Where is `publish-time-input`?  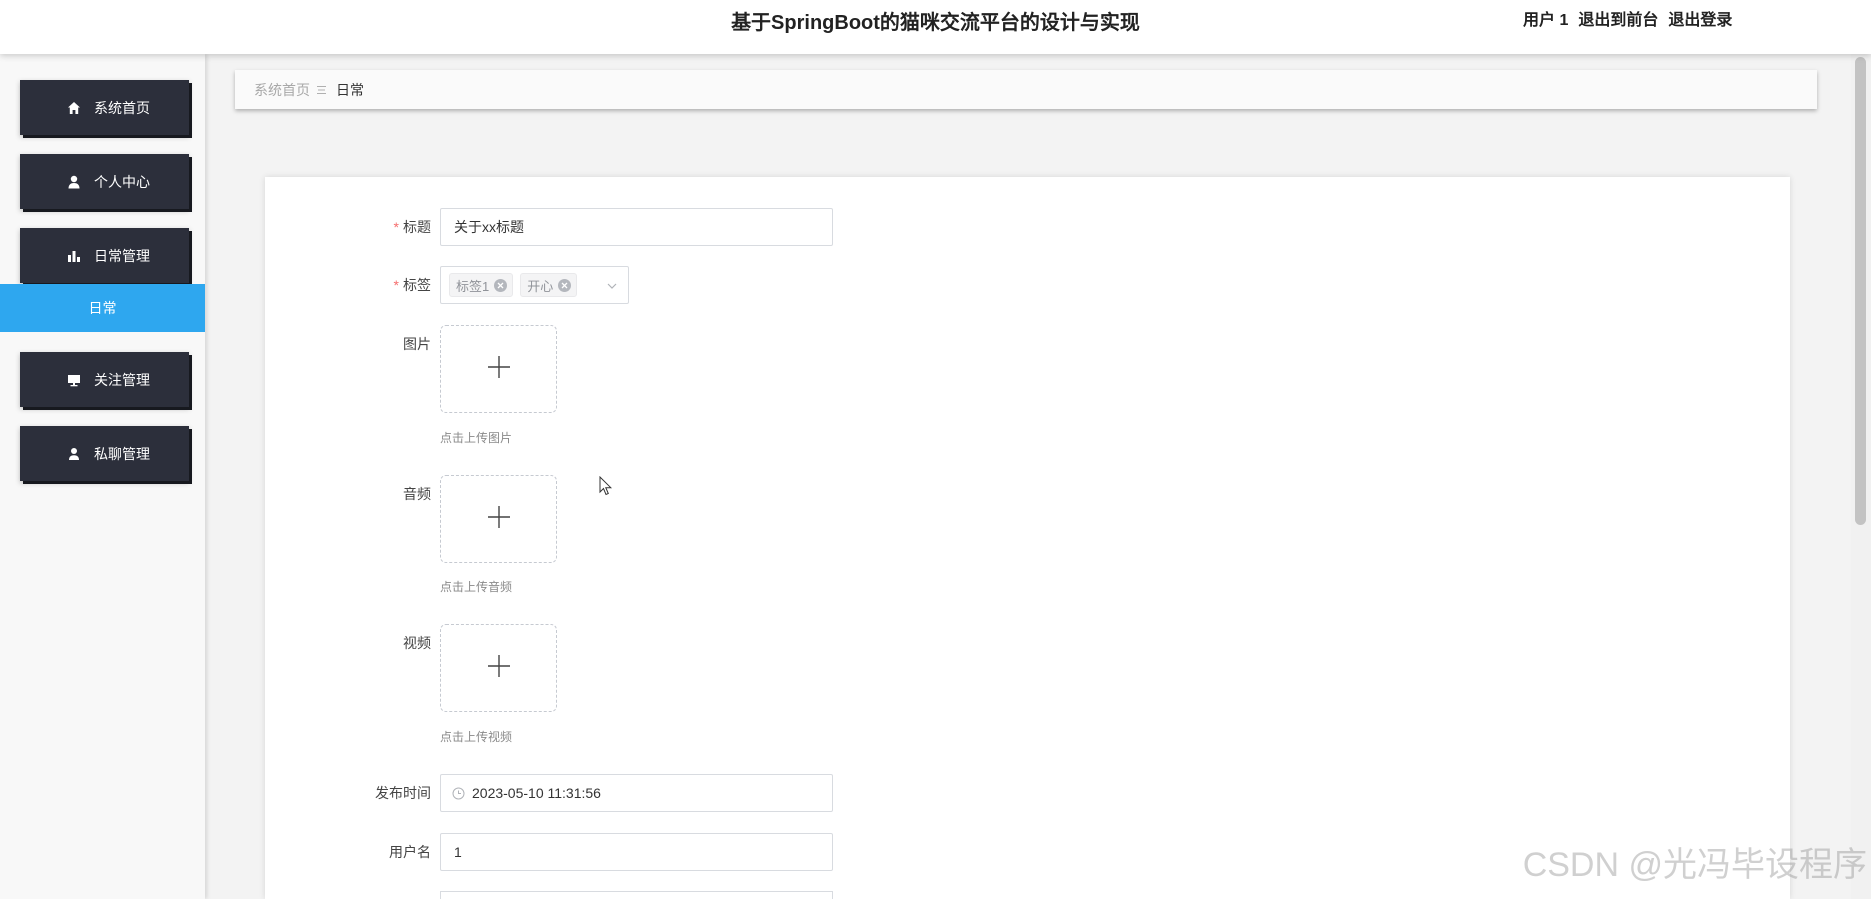
publish-time-input is located at coordinates (636, 793).